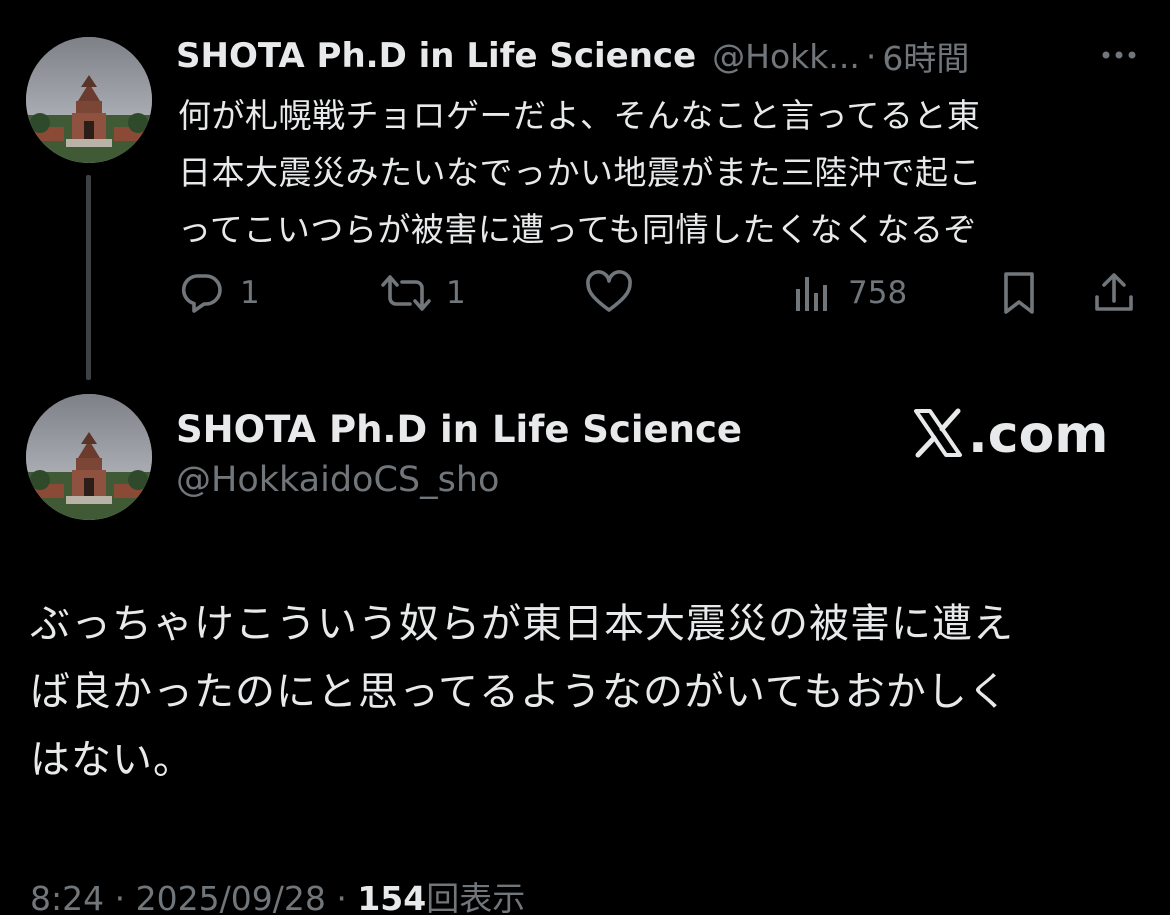 This screenshot has height=915, width=1170. Describe the element at coordinates (1038, 435) in the screenshot. I see `watermark-text: .com` at that location.